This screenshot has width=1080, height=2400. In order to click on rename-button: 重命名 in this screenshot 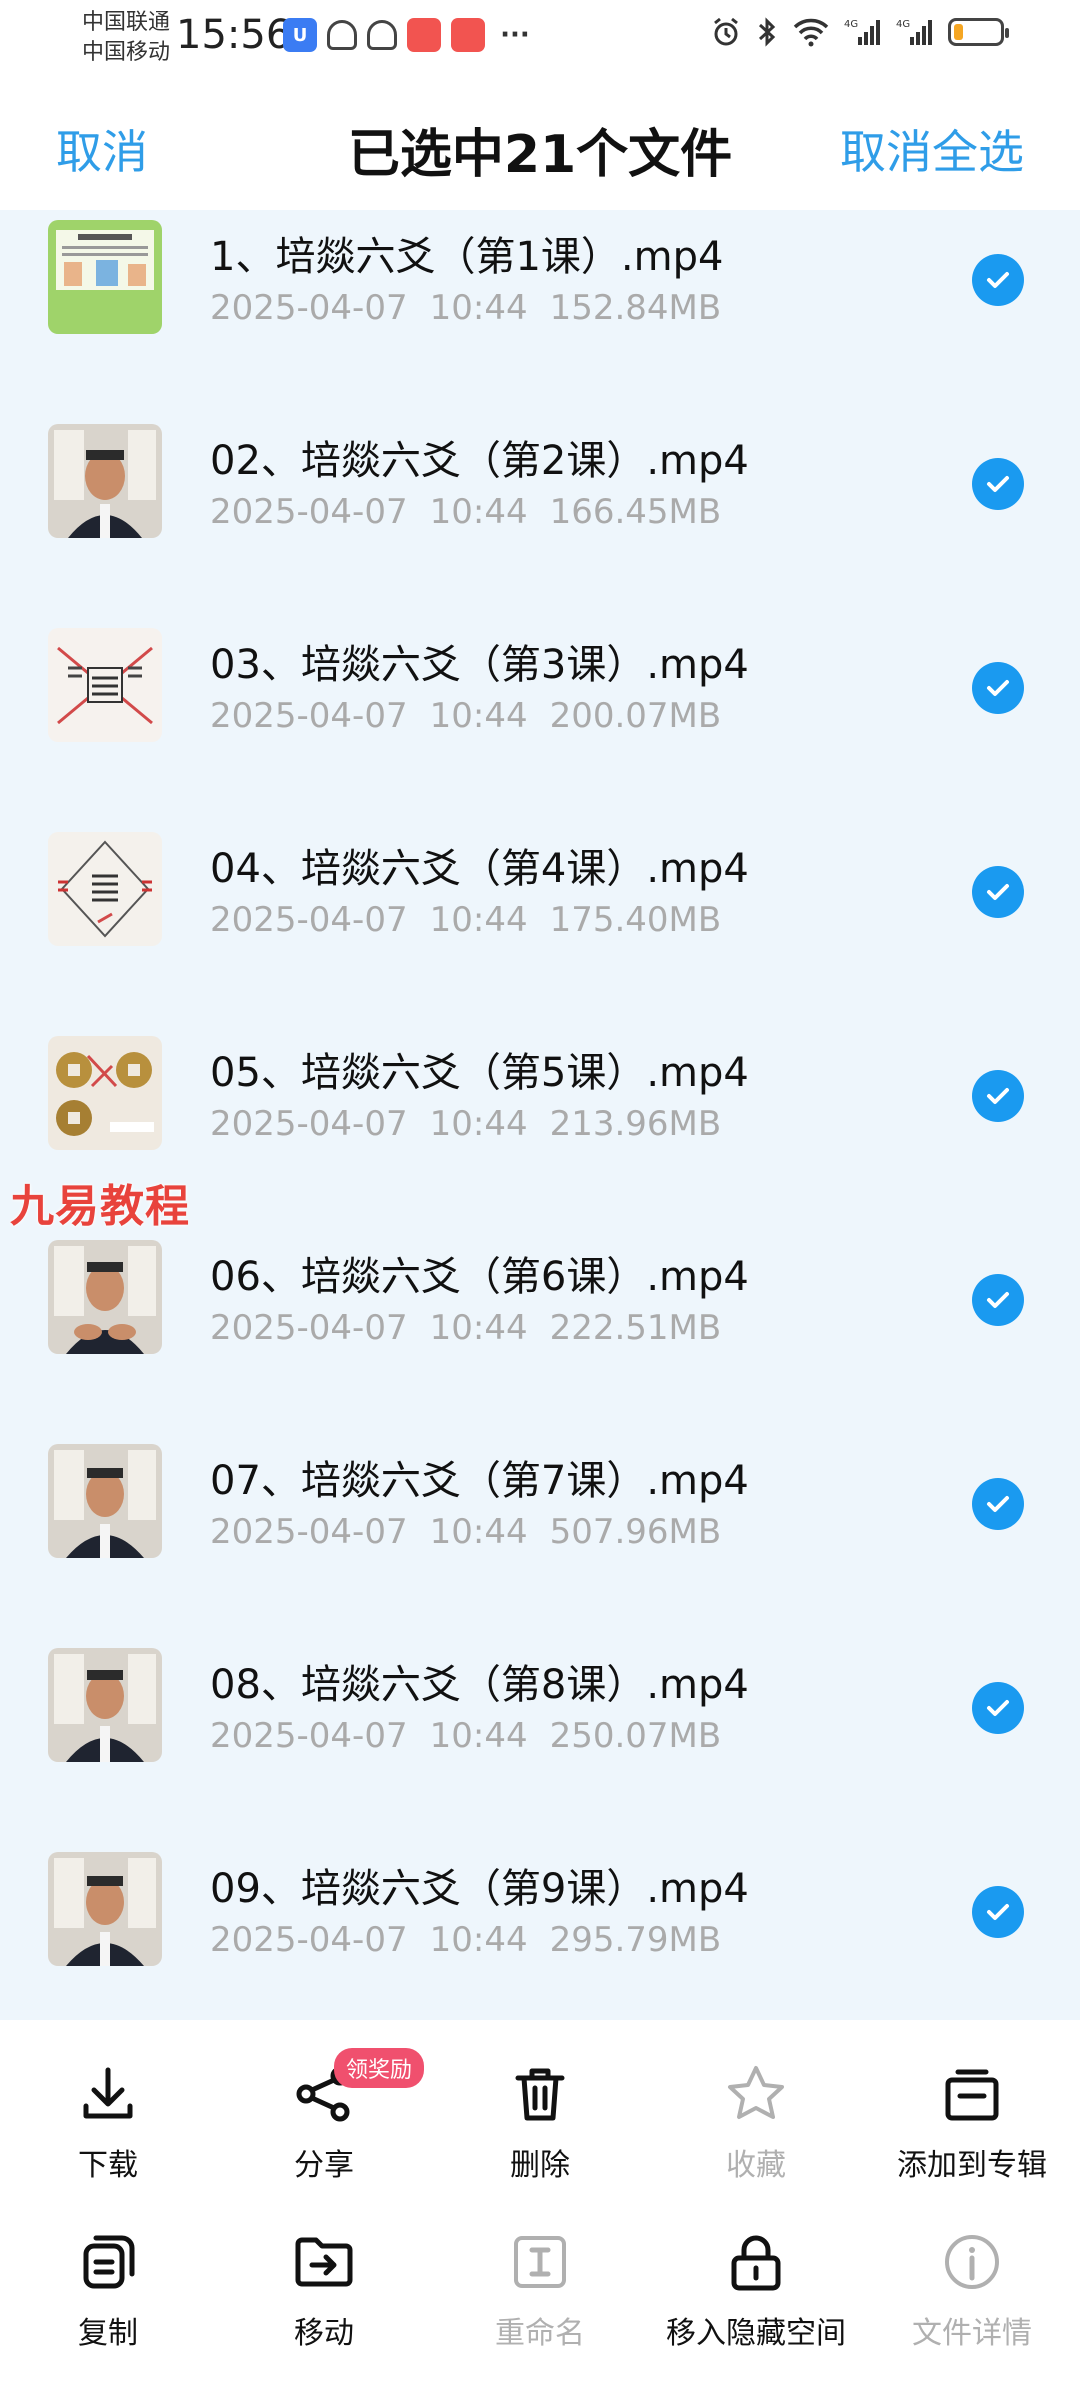, I will do `click(540, 2291)`.